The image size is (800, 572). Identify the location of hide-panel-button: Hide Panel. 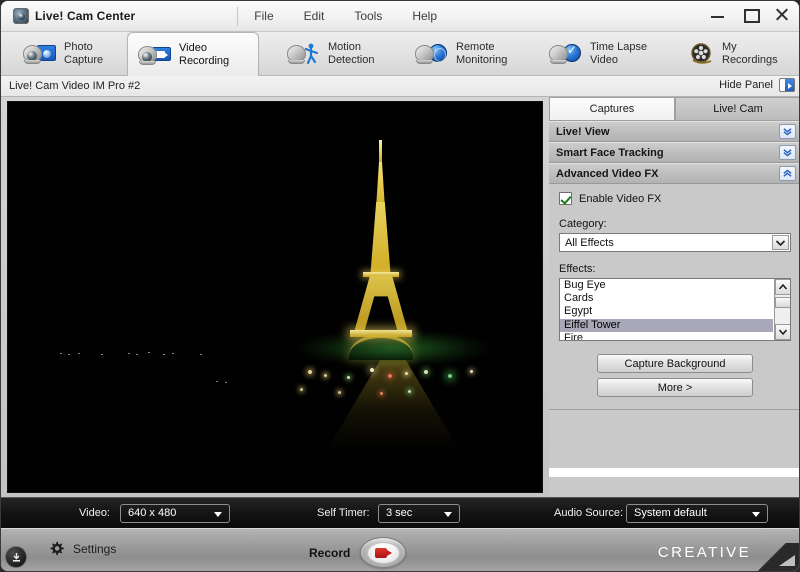
(757, 85).